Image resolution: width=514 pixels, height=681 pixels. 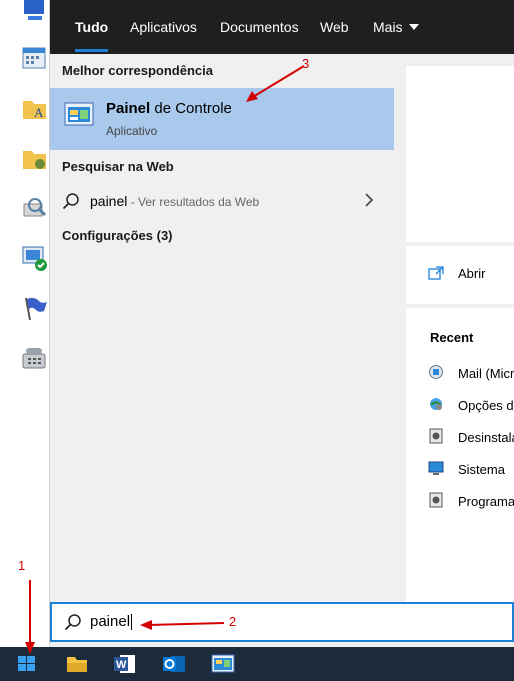 I want to click on chevron-right-icon, so click(x=369, y=200).